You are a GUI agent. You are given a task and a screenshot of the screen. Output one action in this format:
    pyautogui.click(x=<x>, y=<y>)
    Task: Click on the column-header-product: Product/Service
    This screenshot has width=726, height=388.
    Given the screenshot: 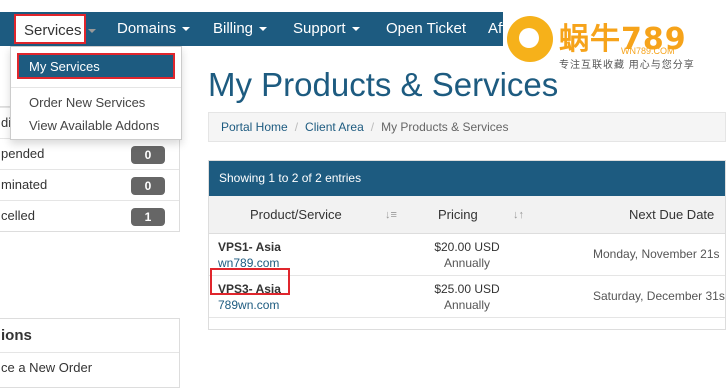 What is the action you would take?
    pyautogui.click(x=296, y=215)
    